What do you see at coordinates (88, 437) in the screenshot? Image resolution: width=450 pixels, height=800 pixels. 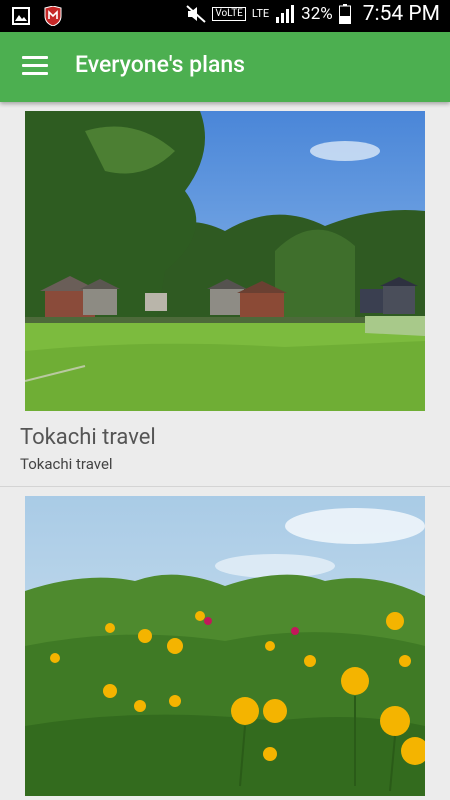 I see `plan-title: Tokachi travel` at bounding box center [88, 437].